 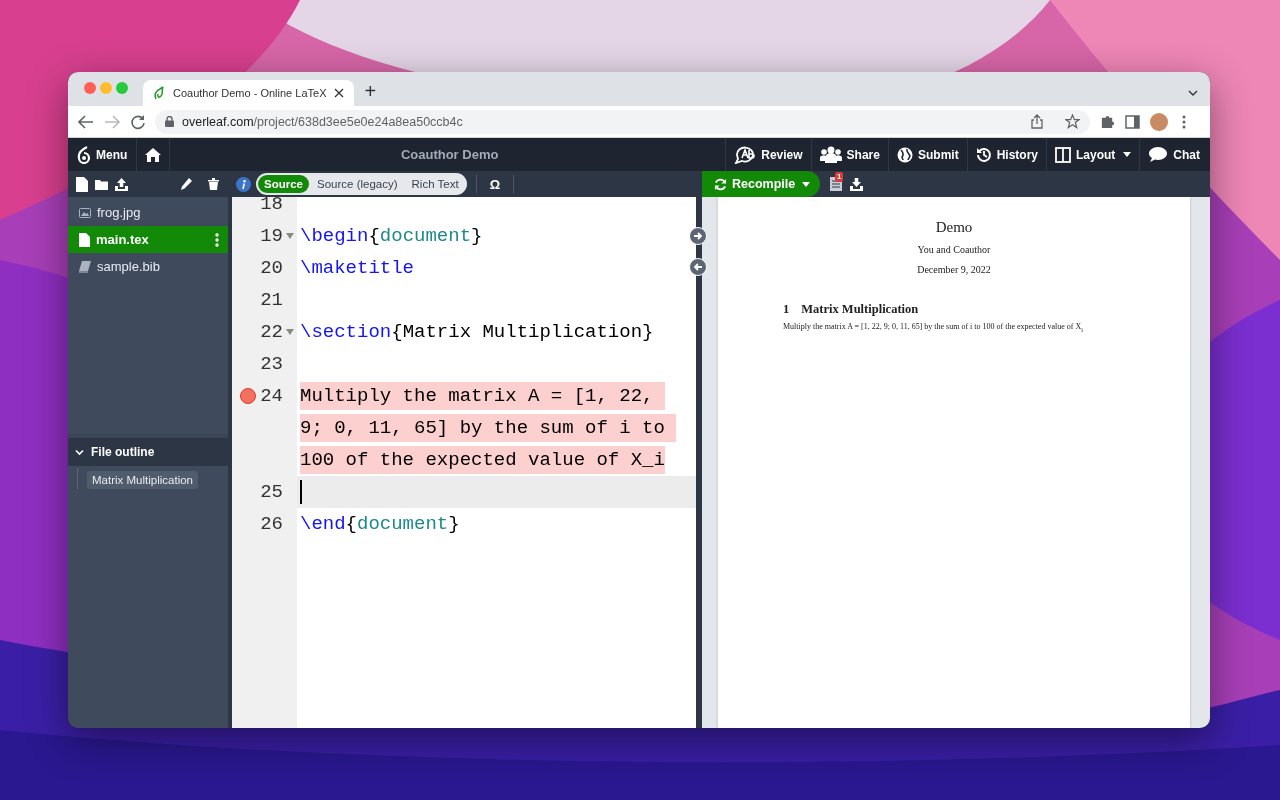 What do you see at coordinates (271, 268) in the screenshot?
I see `line-number: 20` at bounding box center [271, 268].